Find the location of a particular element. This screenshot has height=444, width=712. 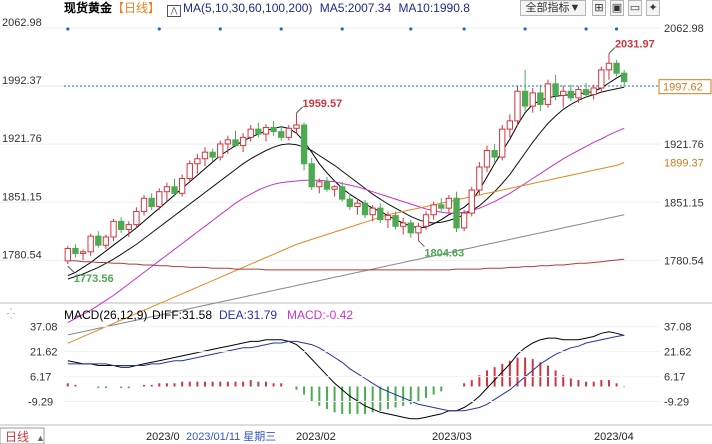

macd-tick-right: 37.08 is located at coordinates (678, 328).